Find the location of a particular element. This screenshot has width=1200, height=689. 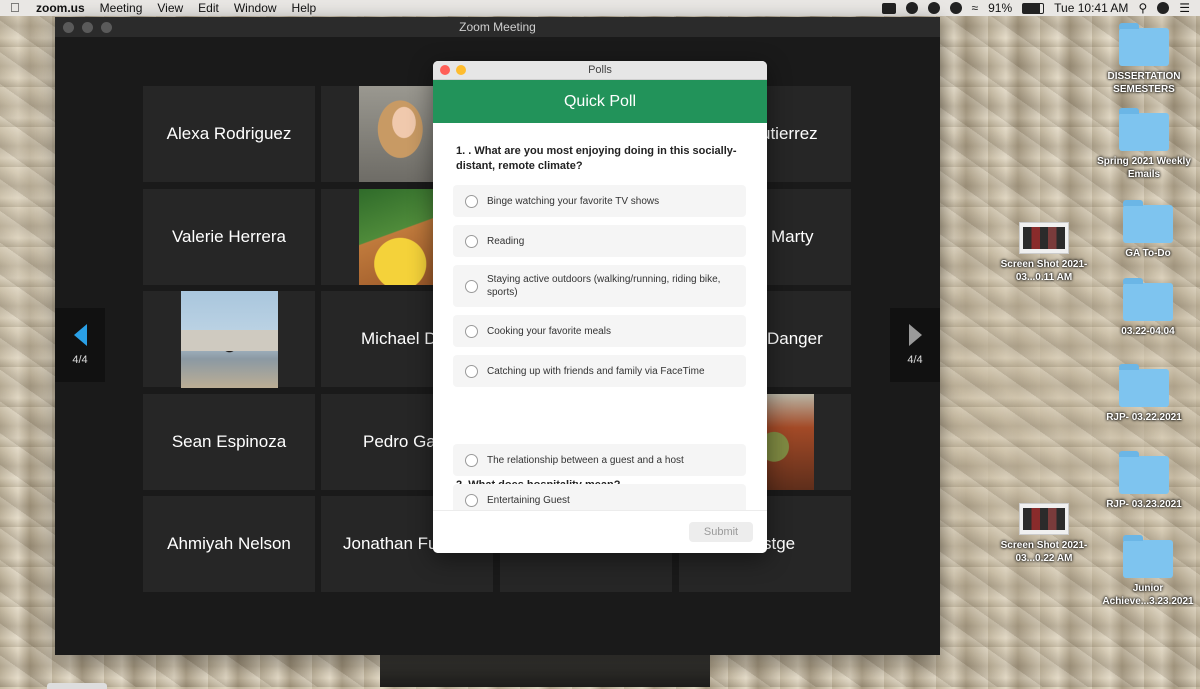

desktop-folder: DISSERTATION SEMESTERS is located at coordinates (1144, 59).